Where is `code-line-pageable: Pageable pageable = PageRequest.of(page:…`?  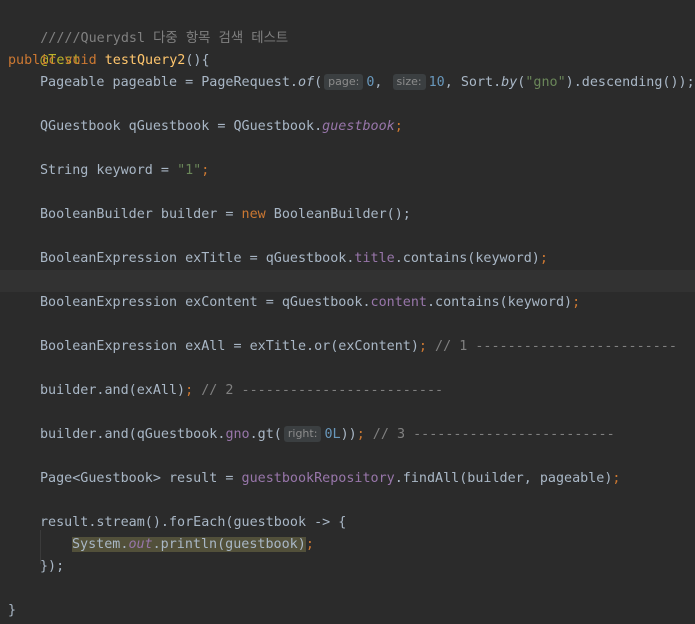
code-line-pageable: Pageable pageable = PageRequest.of(page:… is located at coordinates (367, 83).